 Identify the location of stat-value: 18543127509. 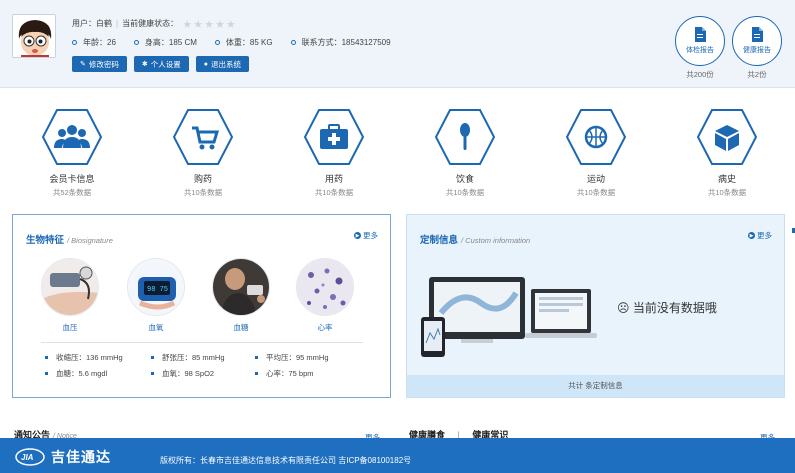
(366, 42).